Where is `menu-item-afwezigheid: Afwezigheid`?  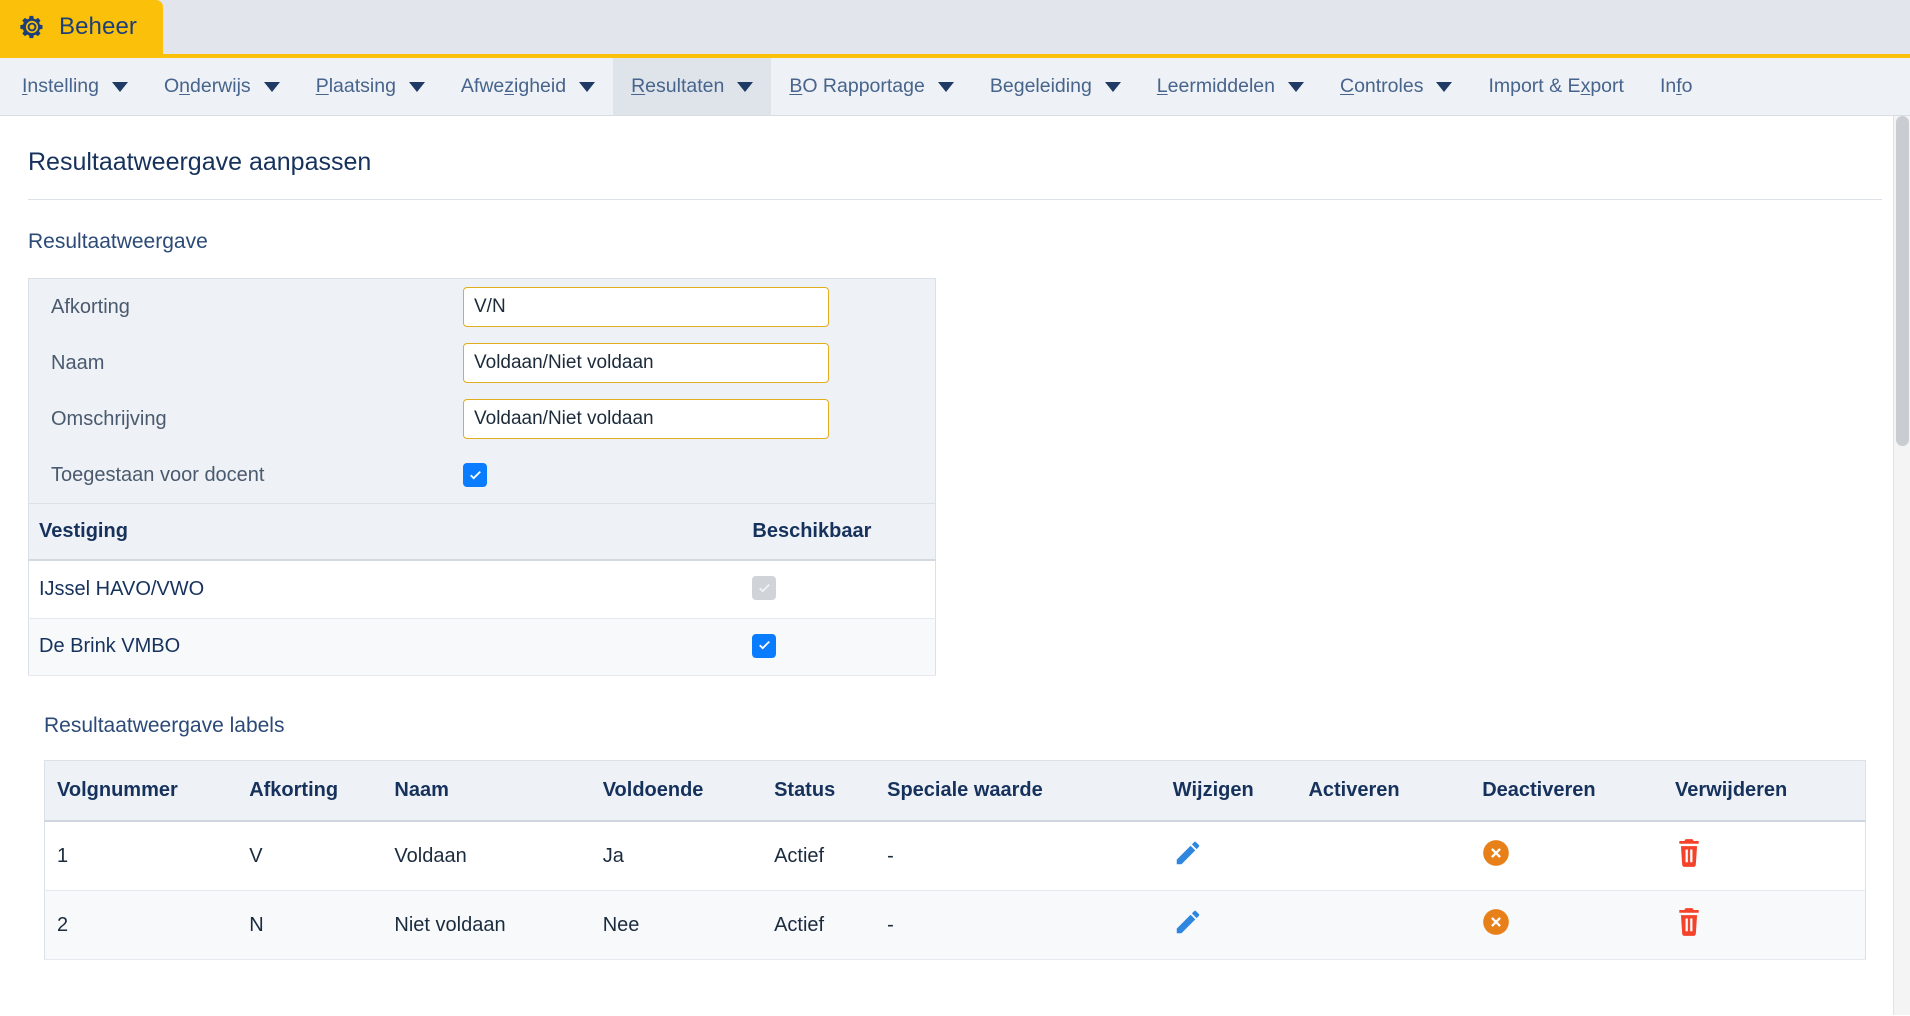
menu-item-afwezigheid: Afwezigheid is located at coordinates (528, 86).